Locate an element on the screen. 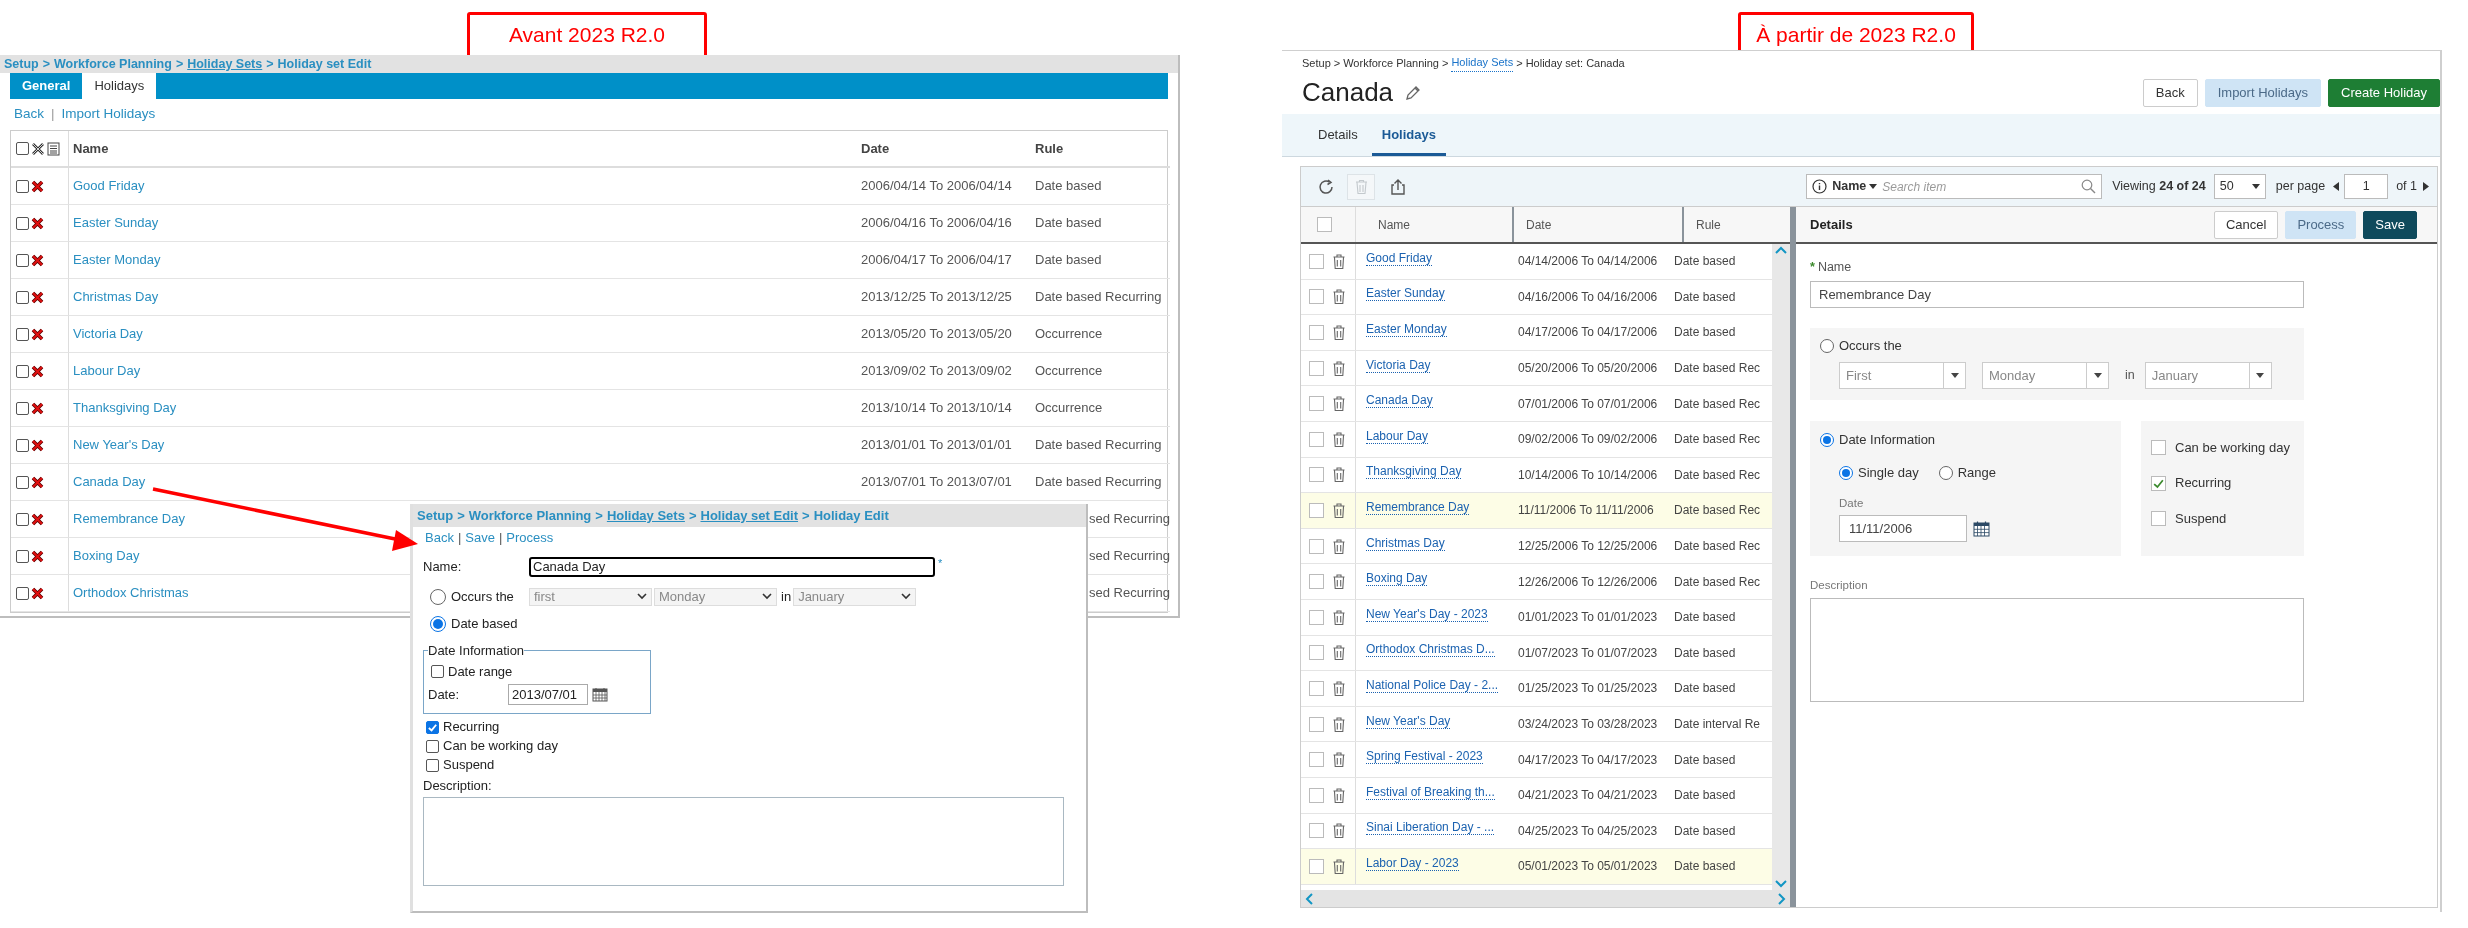  holiday-link: Easter Sunday is located at coordinates (116, 223).